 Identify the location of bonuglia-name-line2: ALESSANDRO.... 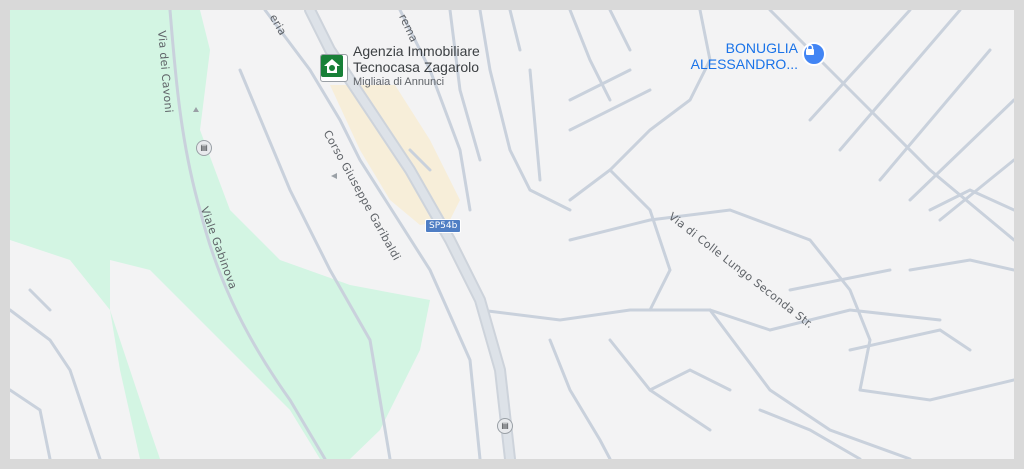
(744, 64).